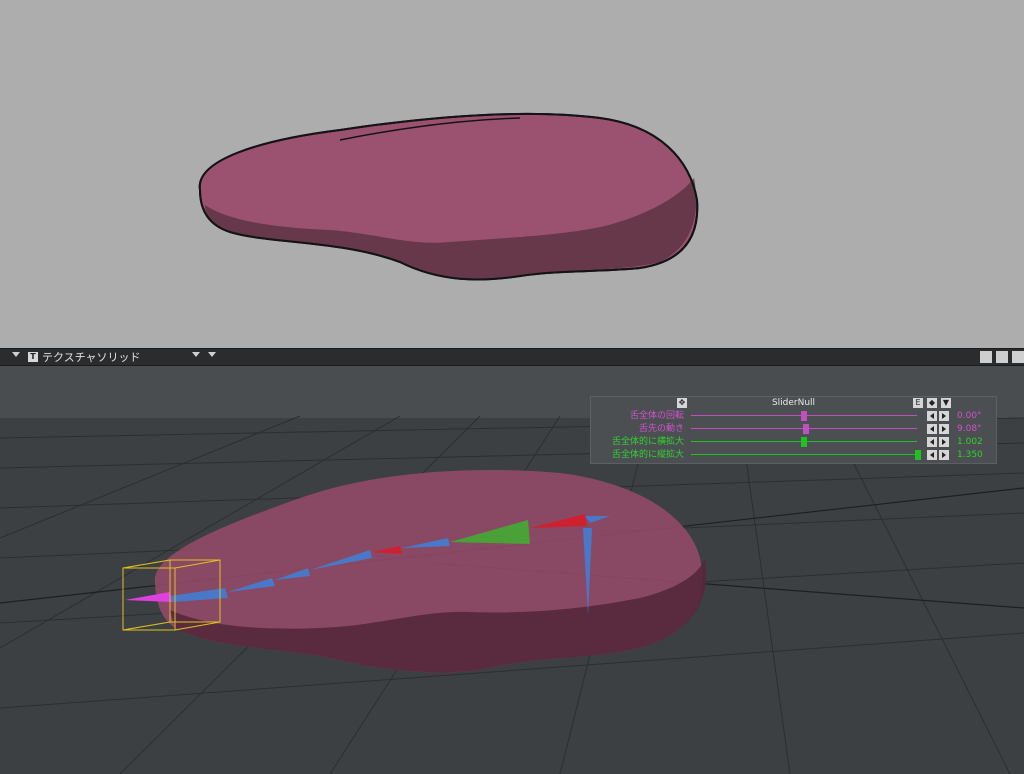 The height and width of the screenshot is (774, 1024). I want to click on slider-value: 1.002, so click(970, 442).